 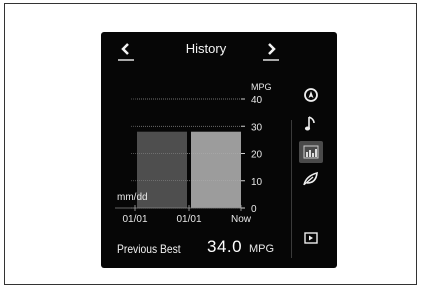 What do you see at coordinates (216, 169) in the screenshot?
I see `bar` at bounding box center [216, 169].